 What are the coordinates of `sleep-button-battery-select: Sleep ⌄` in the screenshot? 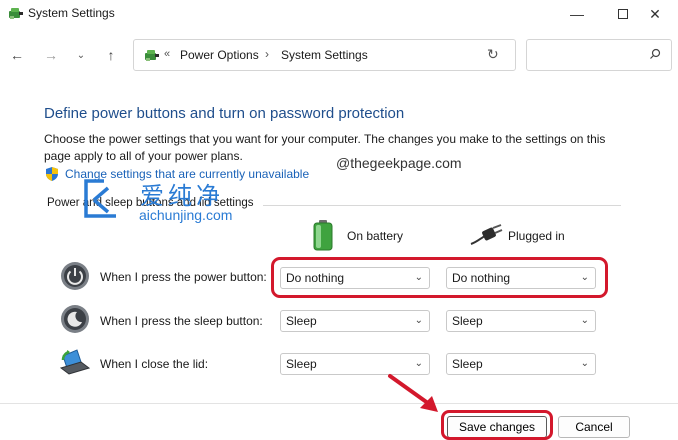 It's located at (355, 321).